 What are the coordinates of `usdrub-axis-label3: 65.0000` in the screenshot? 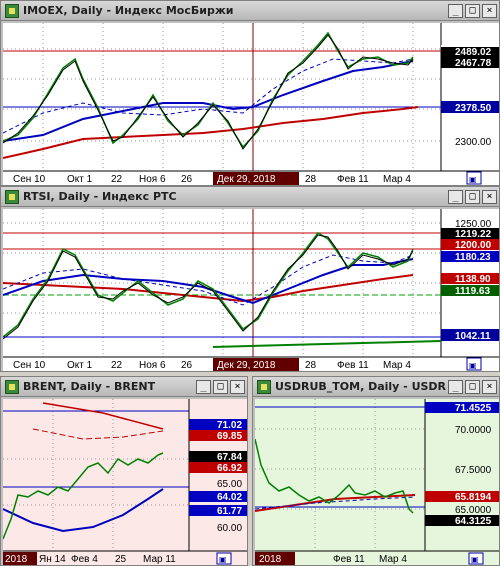 It's located at (473, 510).